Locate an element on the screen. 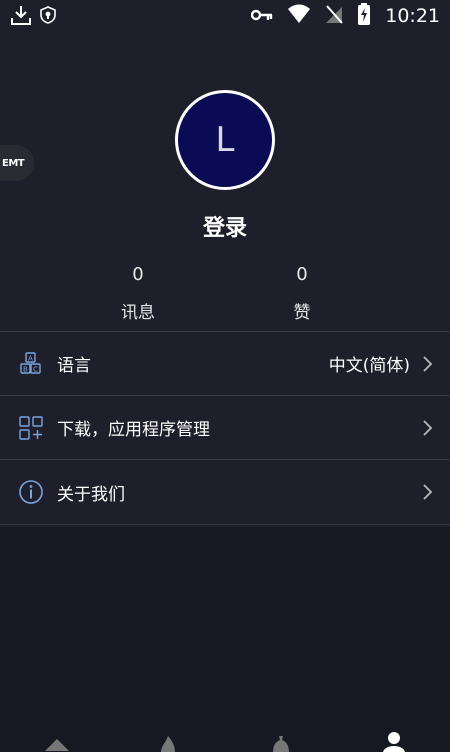 The height and width of the screenshot is (752, 450). menu-label-downloads: 下载，应用程序管理 is located at coordinates (133, 430).